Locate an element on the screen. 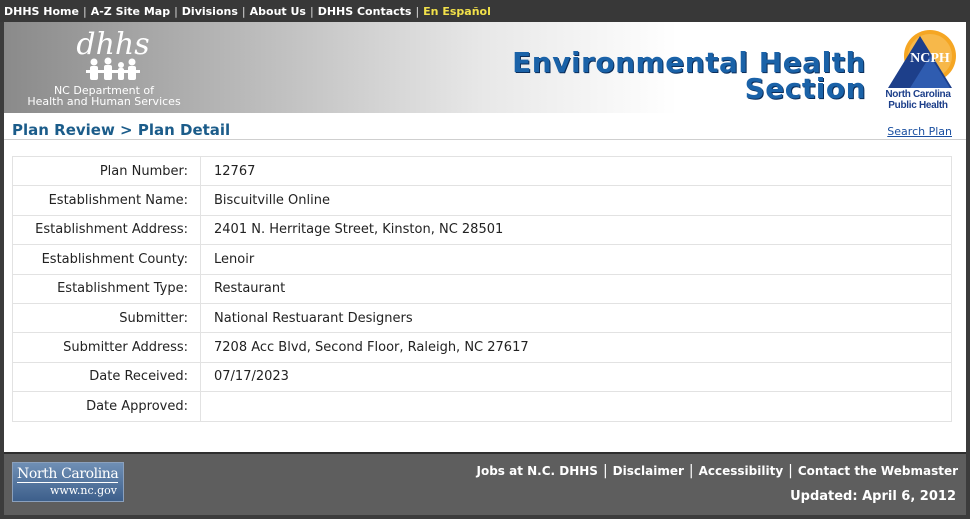  svg-text: dhhs is located at coordinates (112, 45).